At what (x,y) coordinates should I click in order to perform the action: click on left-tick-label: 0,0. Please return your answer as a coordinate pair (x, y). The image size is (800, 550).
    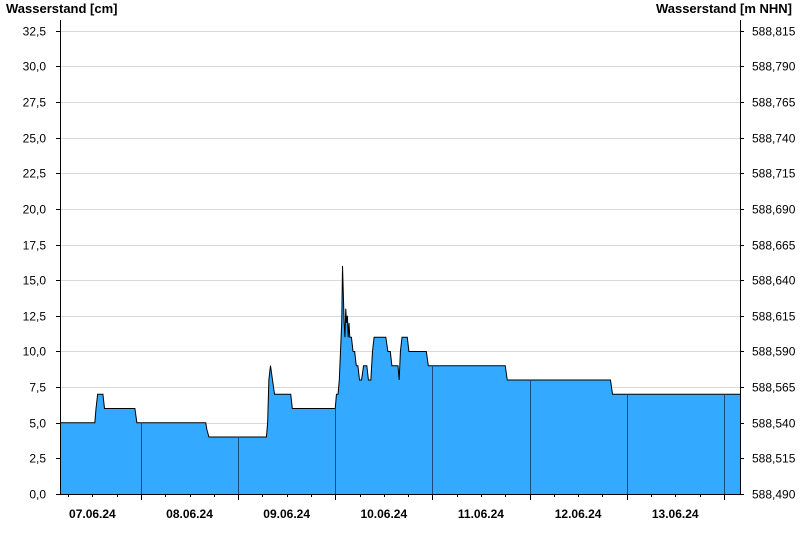
    Looking at the image, I should click on (37, 495).